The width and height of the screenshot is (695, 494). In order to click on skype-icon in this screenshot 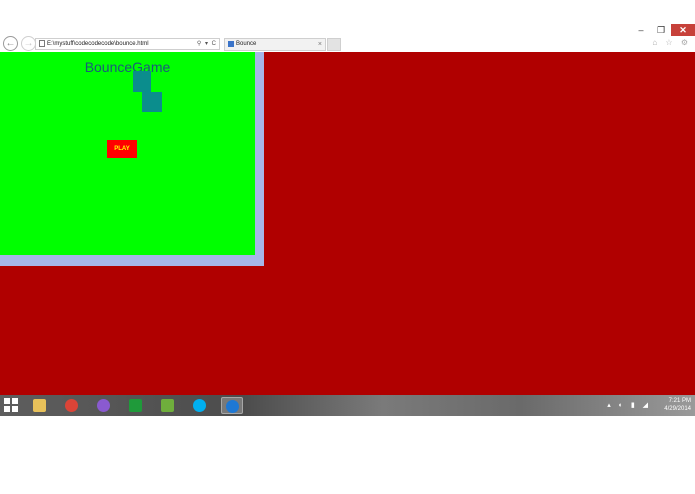, I will do `click(199, 405)`.